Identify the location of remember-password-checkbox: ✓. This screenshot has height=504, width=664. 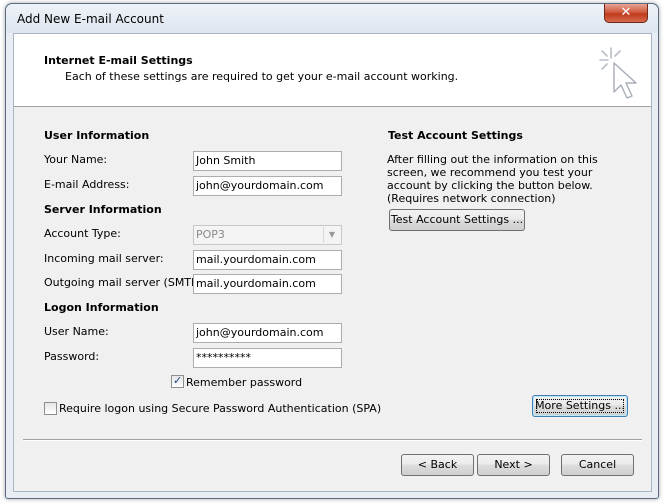
(177, 381).